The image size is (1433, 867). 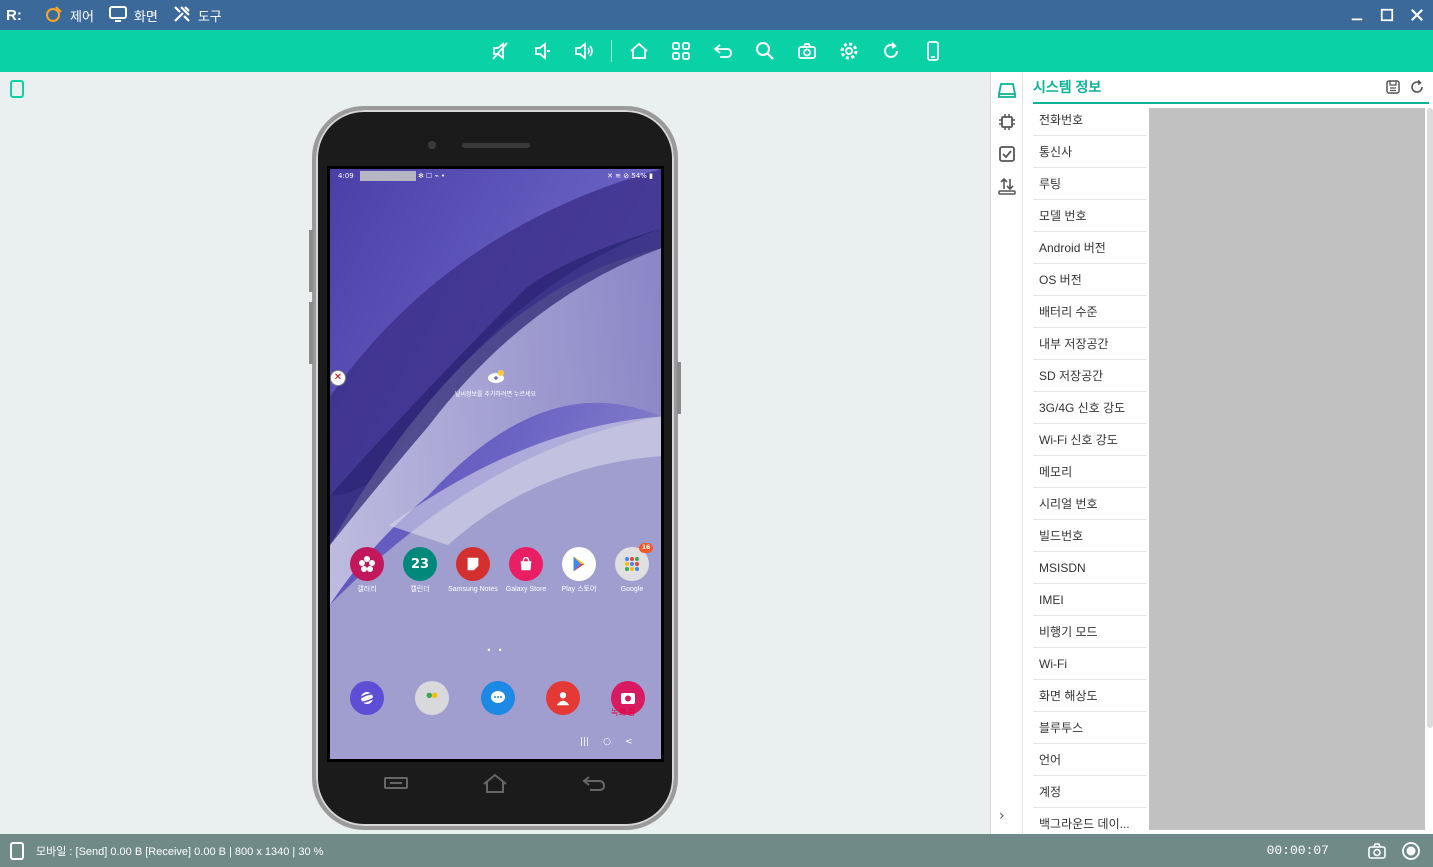 I want to click on mute-button, so click(x=500, y=51).